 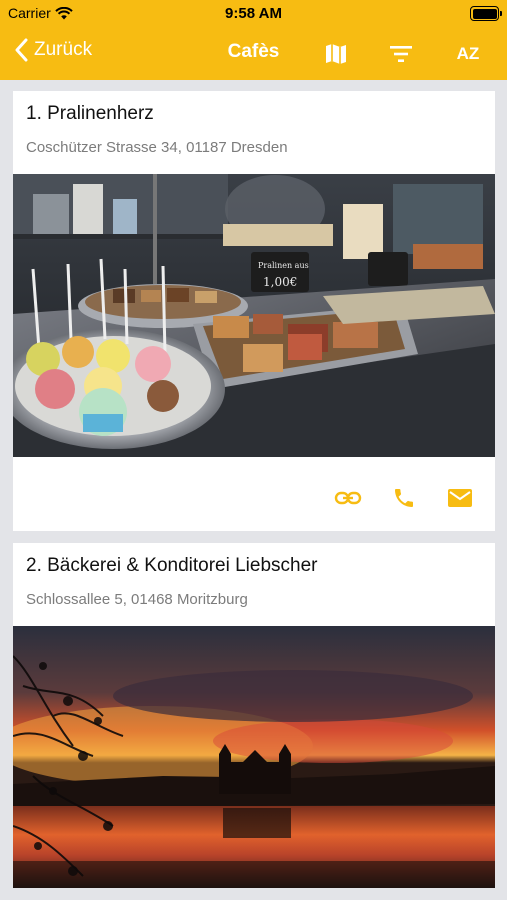 What do you see at coordinates (253, 54) in the screenshot?
I see `navigation-bar: Zurück Cafès AZ` at bounding box center [253, 54].